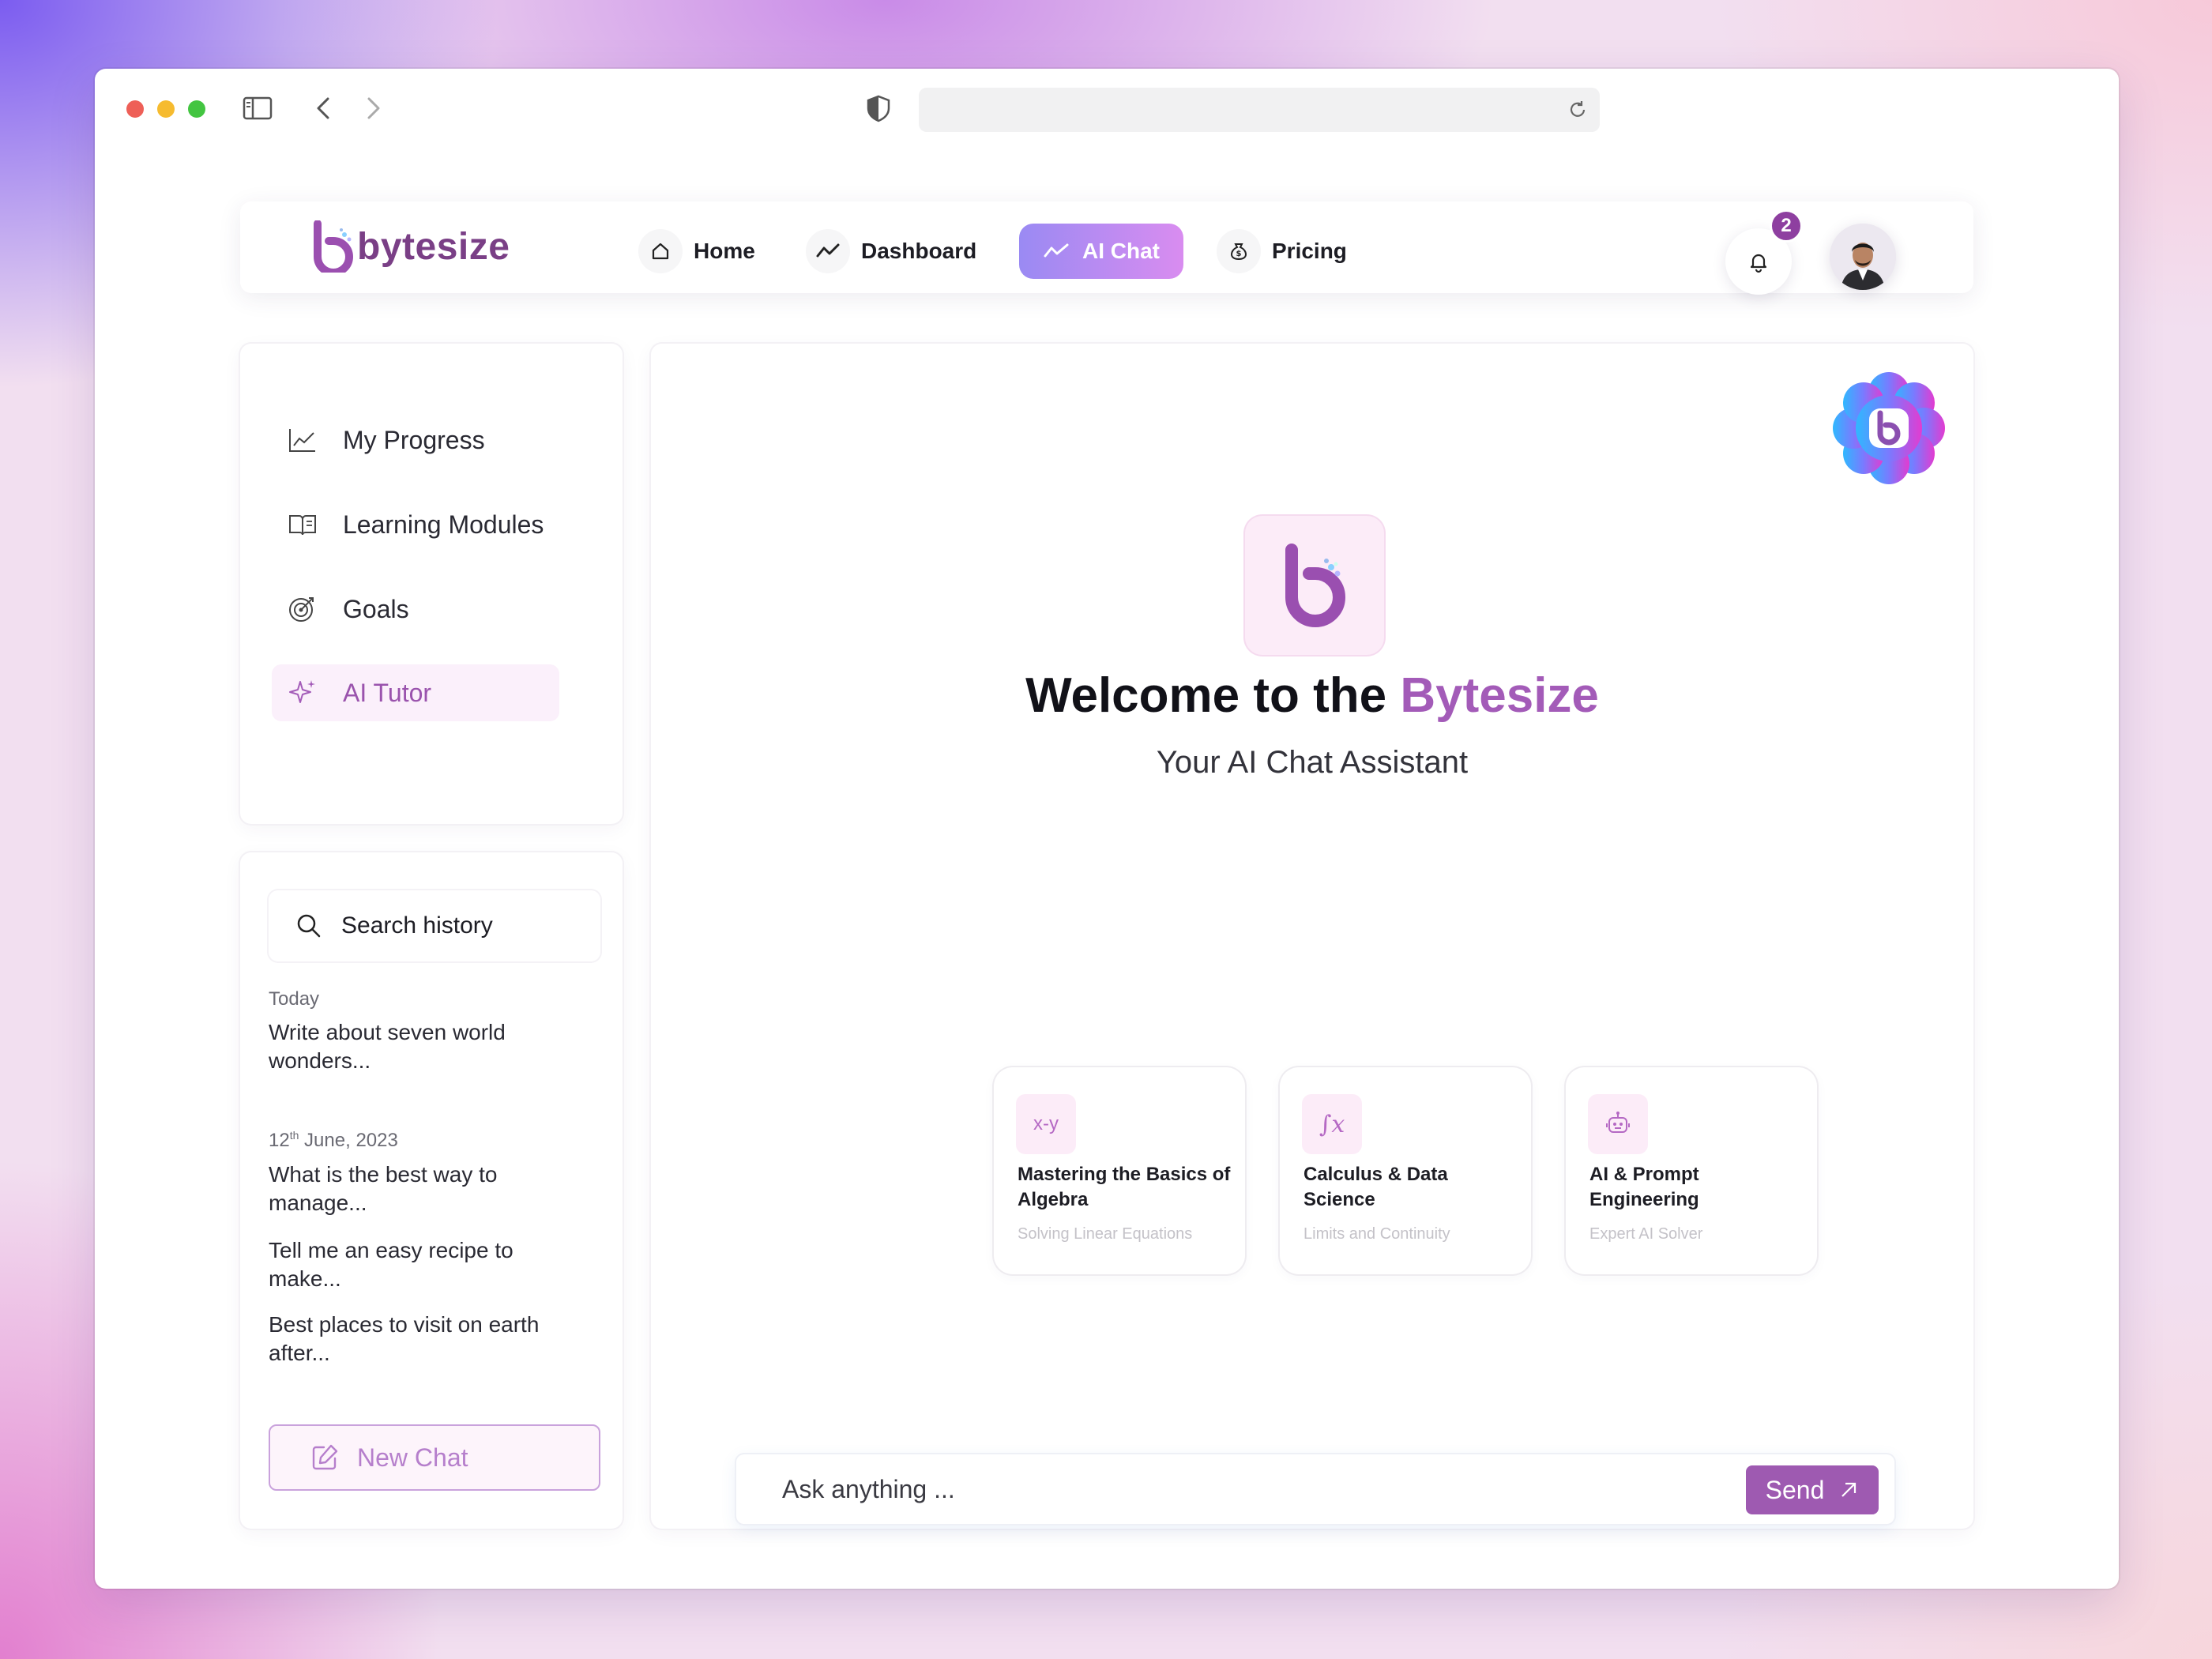  I want to click on search-history-input: Search history, so click(434, 925).